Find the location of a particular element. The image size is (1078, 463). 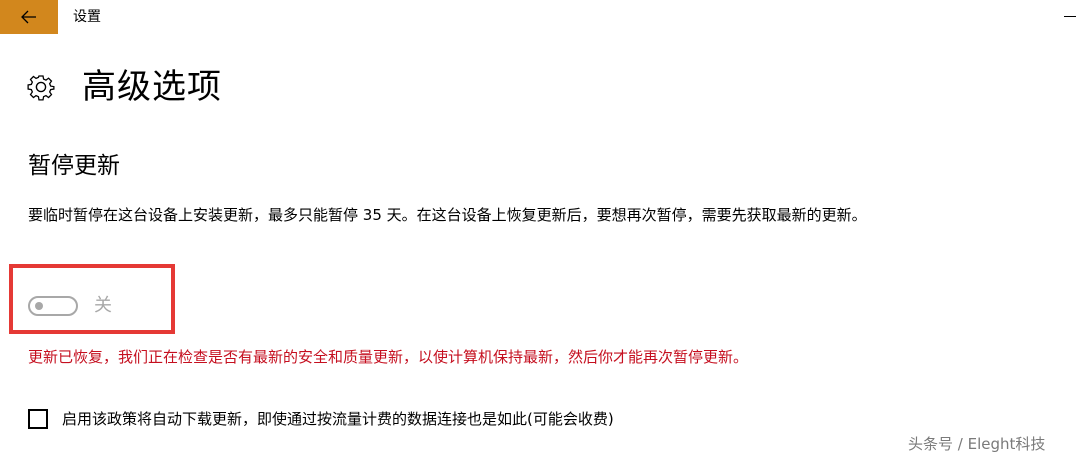

metered-download-label: 启用该政策将自动下载更新，即使通过按流量计费的数据连接也是如此(可能会收费) is located at coordinates (338, 419).